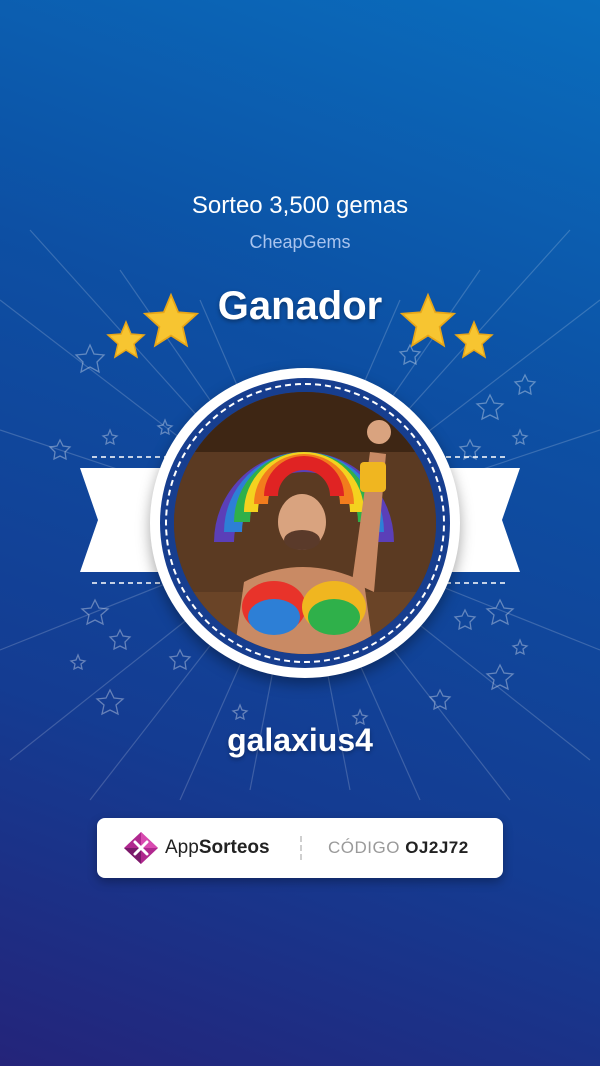 The width and height of the screenshot is (600, 1066). I want to click on medal-ring, so click(305, 523).